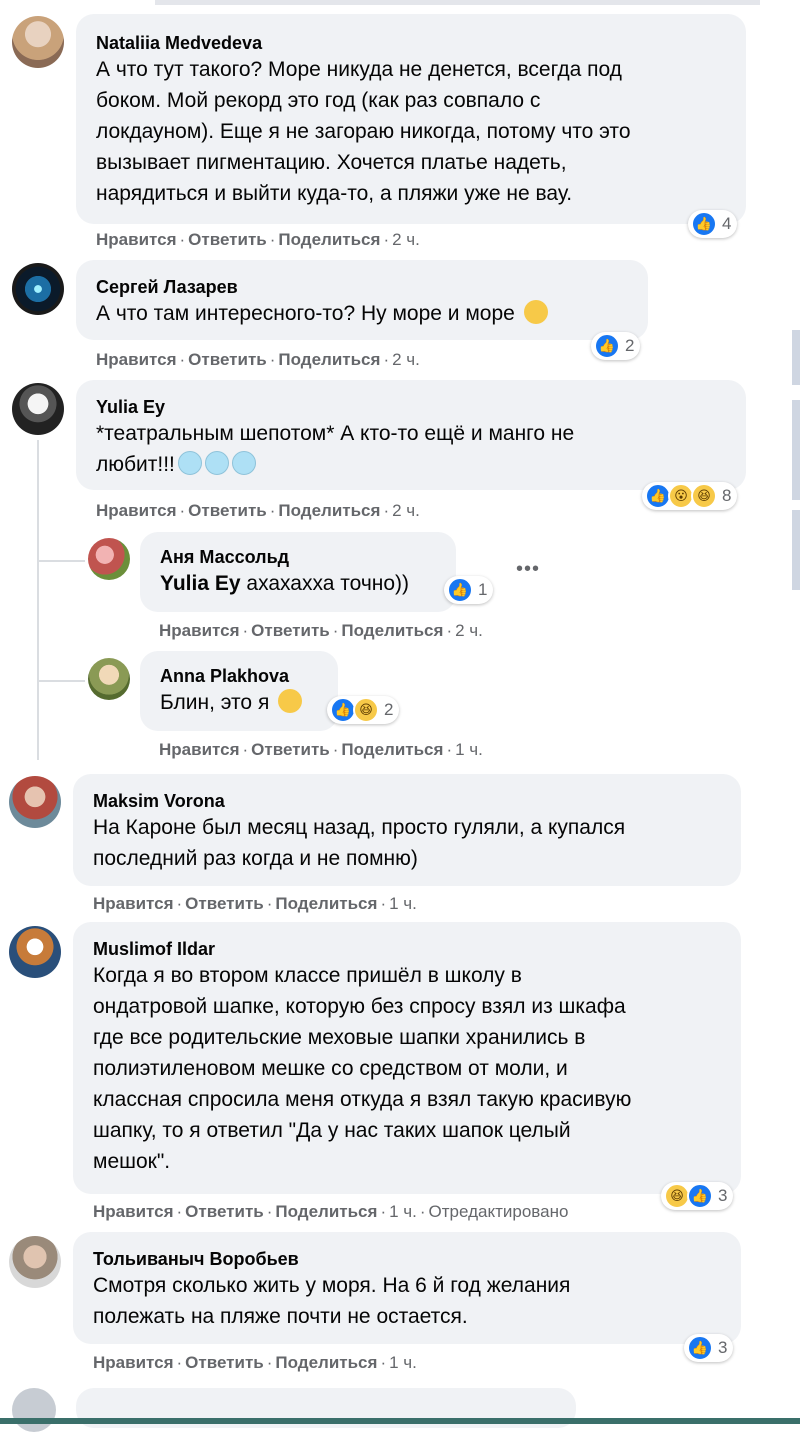 The width and height of the screenshot is (800, 1432). Describe the element at coordinates (241, 676) in the screenshot. I see `comment-author: Anna Plakhova` at that location.